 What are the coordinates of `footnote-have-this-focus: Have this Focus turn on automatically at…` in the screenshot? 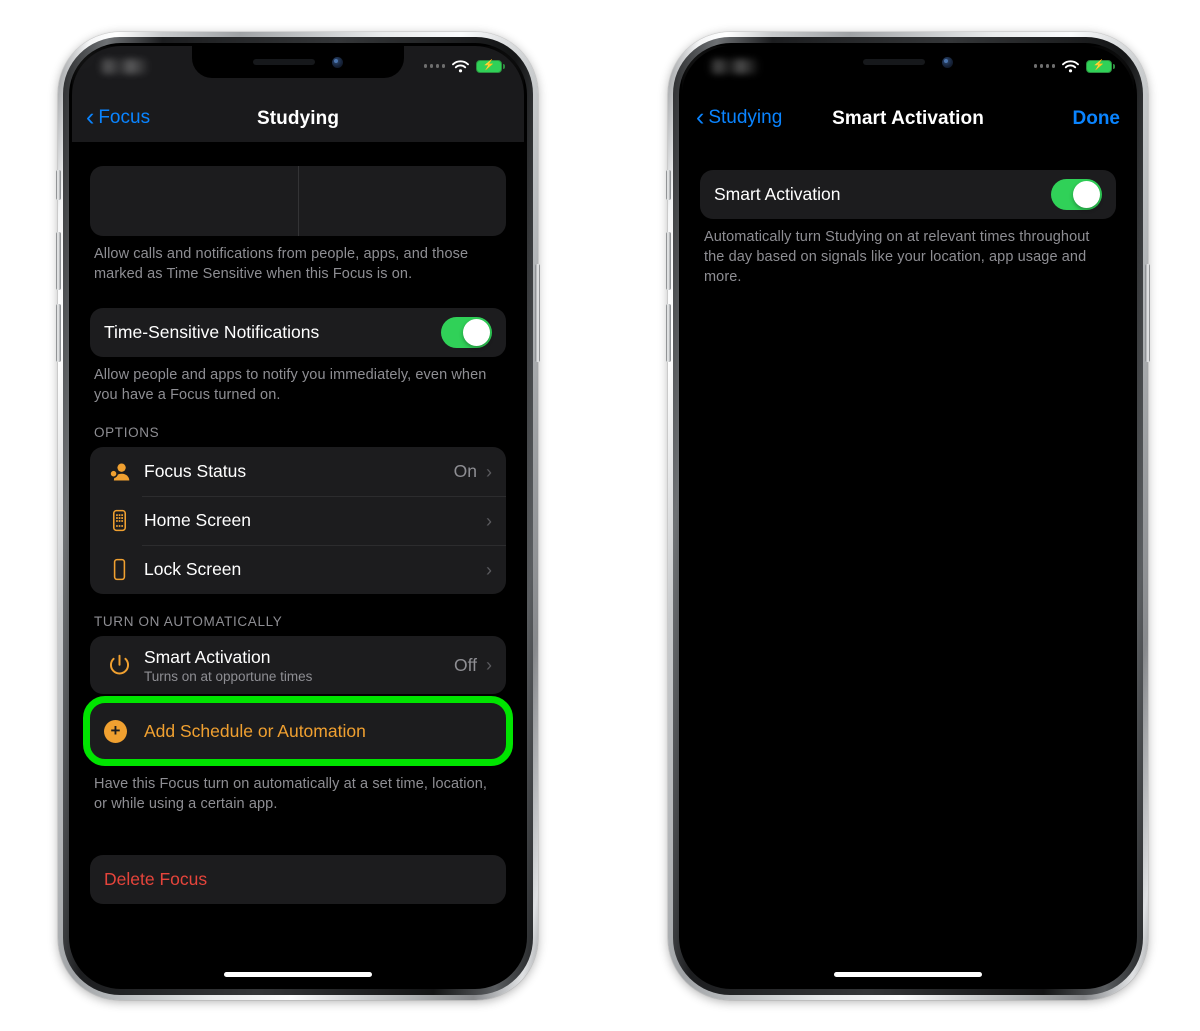 It's located at (291, 794).